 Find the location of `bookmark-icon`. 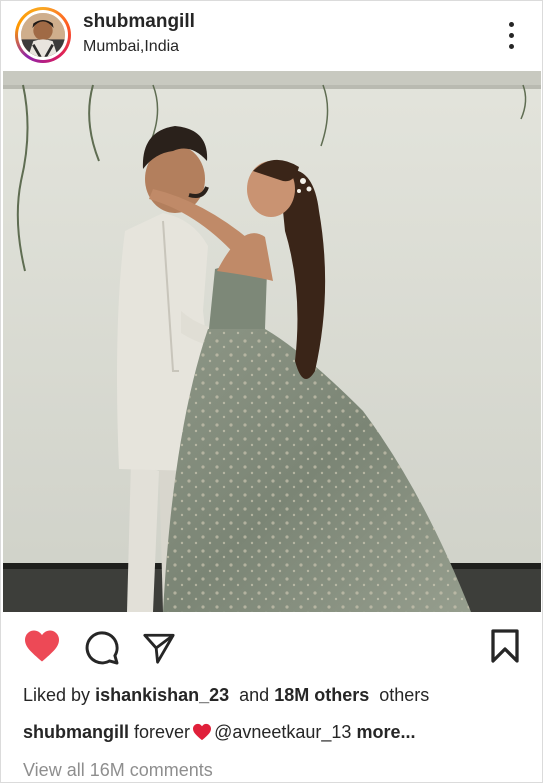

bookmark-icon is located at coordinates (505, 646).